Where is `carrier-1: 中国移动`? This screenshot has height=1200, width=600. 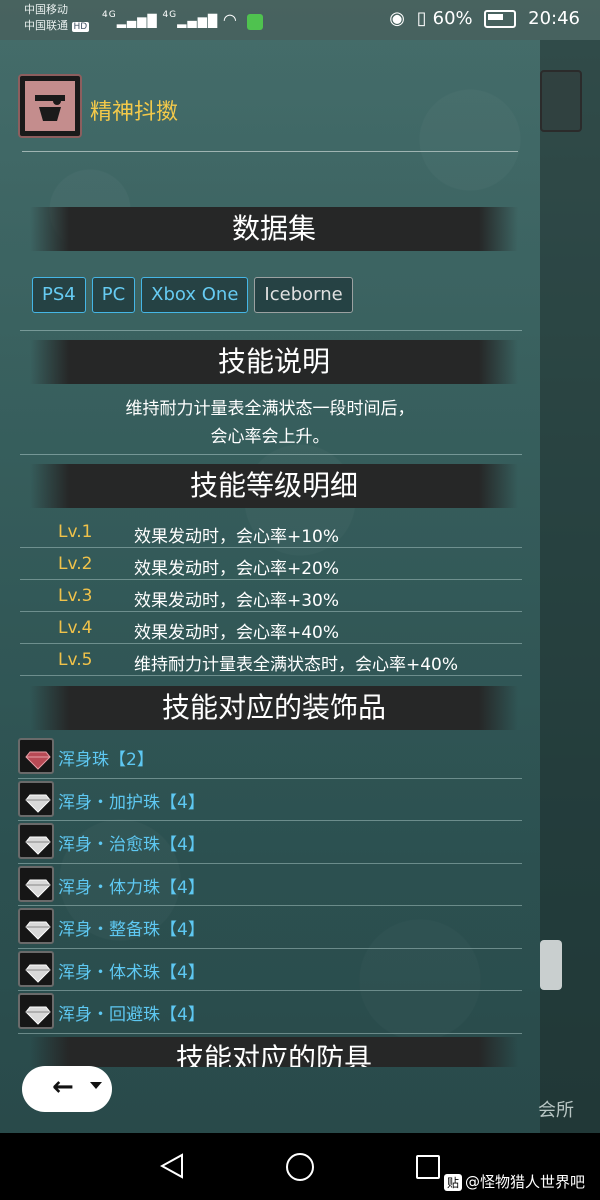 carrier-1: 中国移动 is located at coordinates (46, 9).